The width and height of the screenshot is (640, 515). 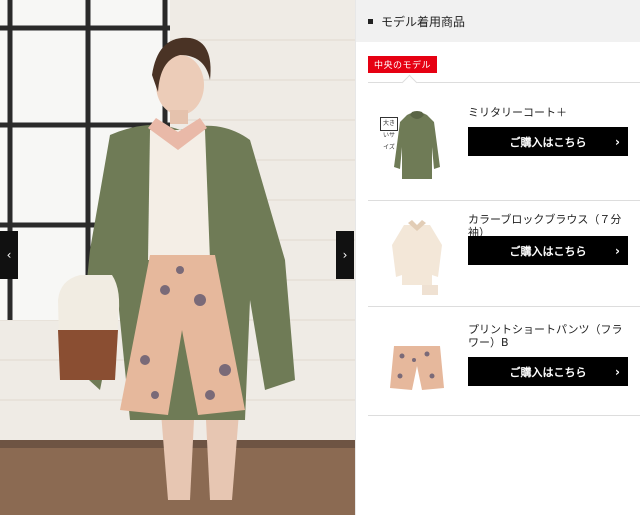 I want to click on product-name: ミリタリーコート＋, so click(x=548, y=112).